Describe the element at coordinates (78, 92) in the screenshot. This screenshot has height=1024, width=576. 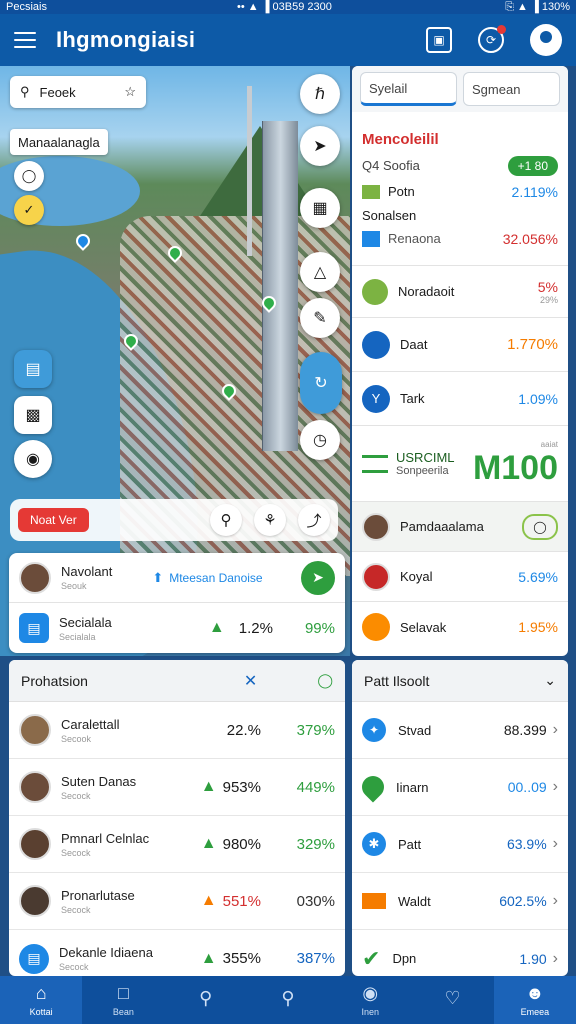
I see `map-search: ⚲ Feoek ☆` at that location.